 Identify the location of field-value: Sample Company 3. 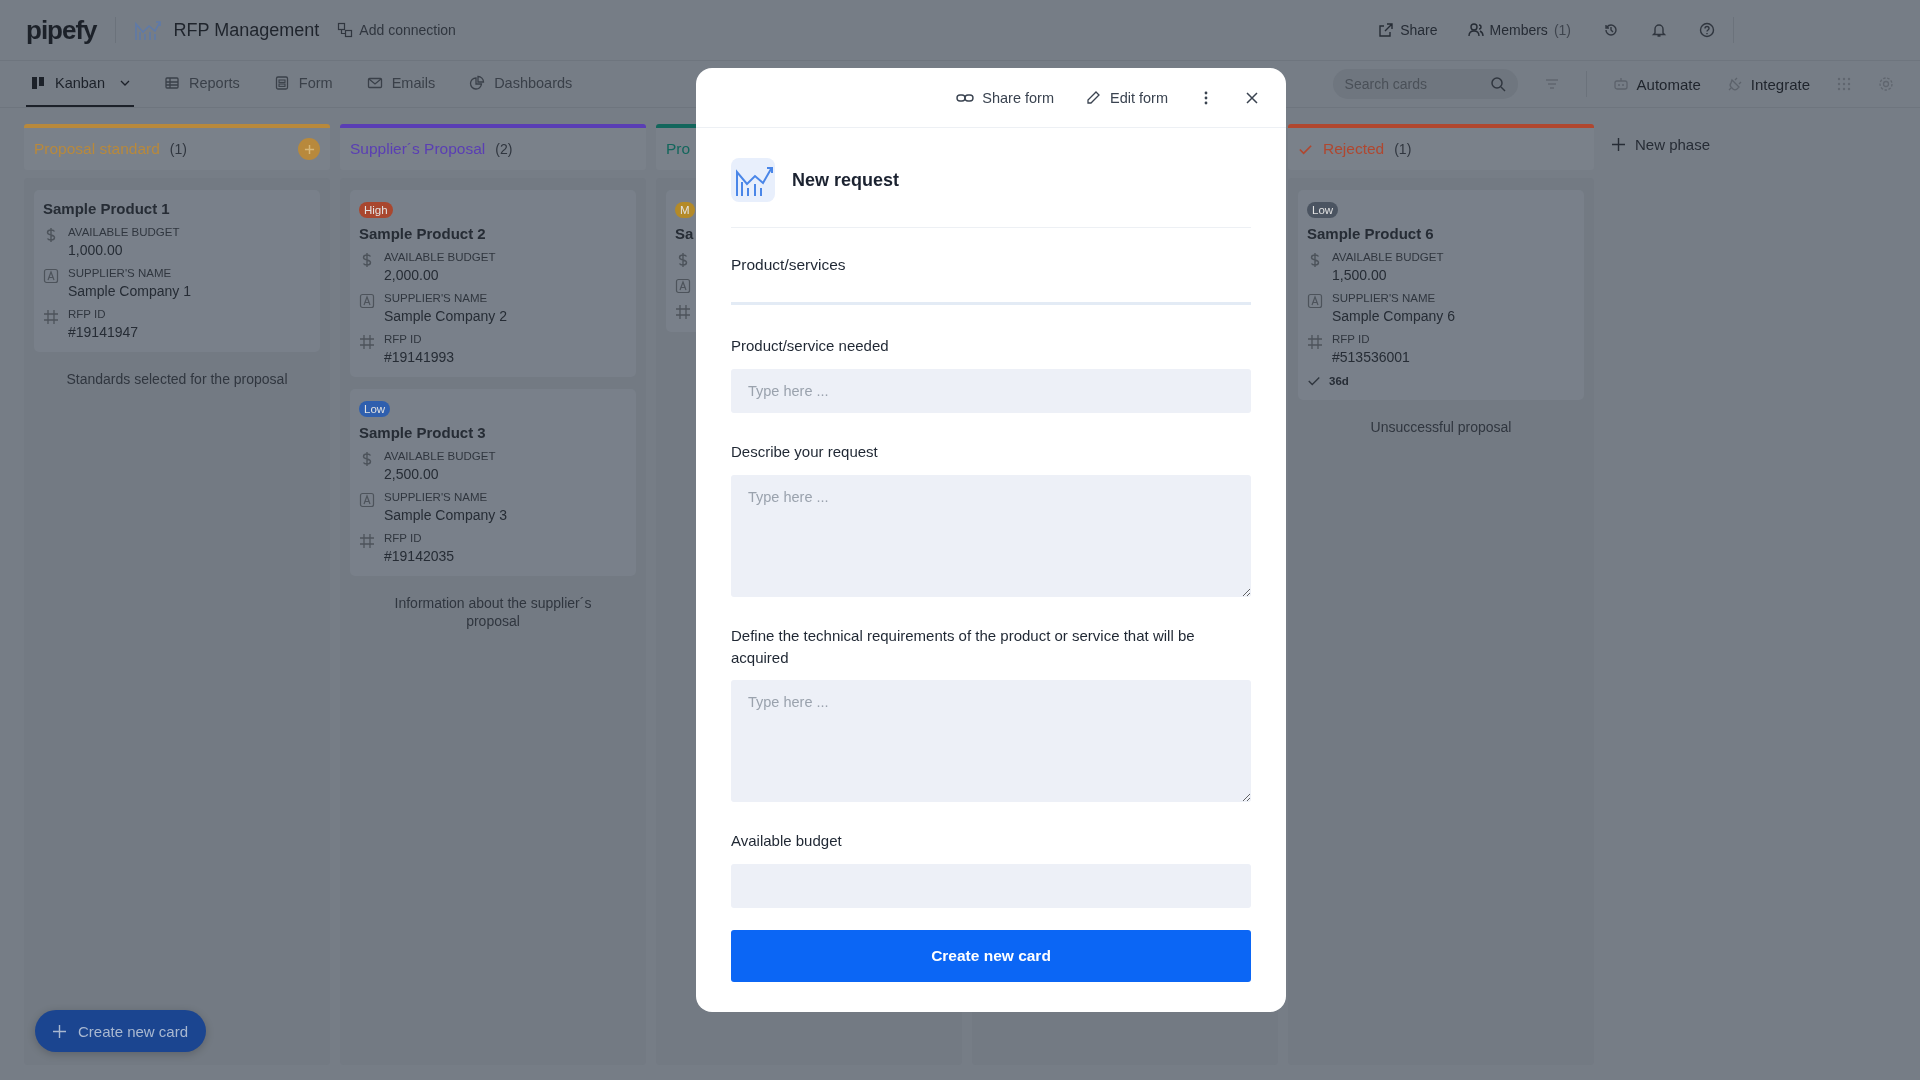
(445, 515).